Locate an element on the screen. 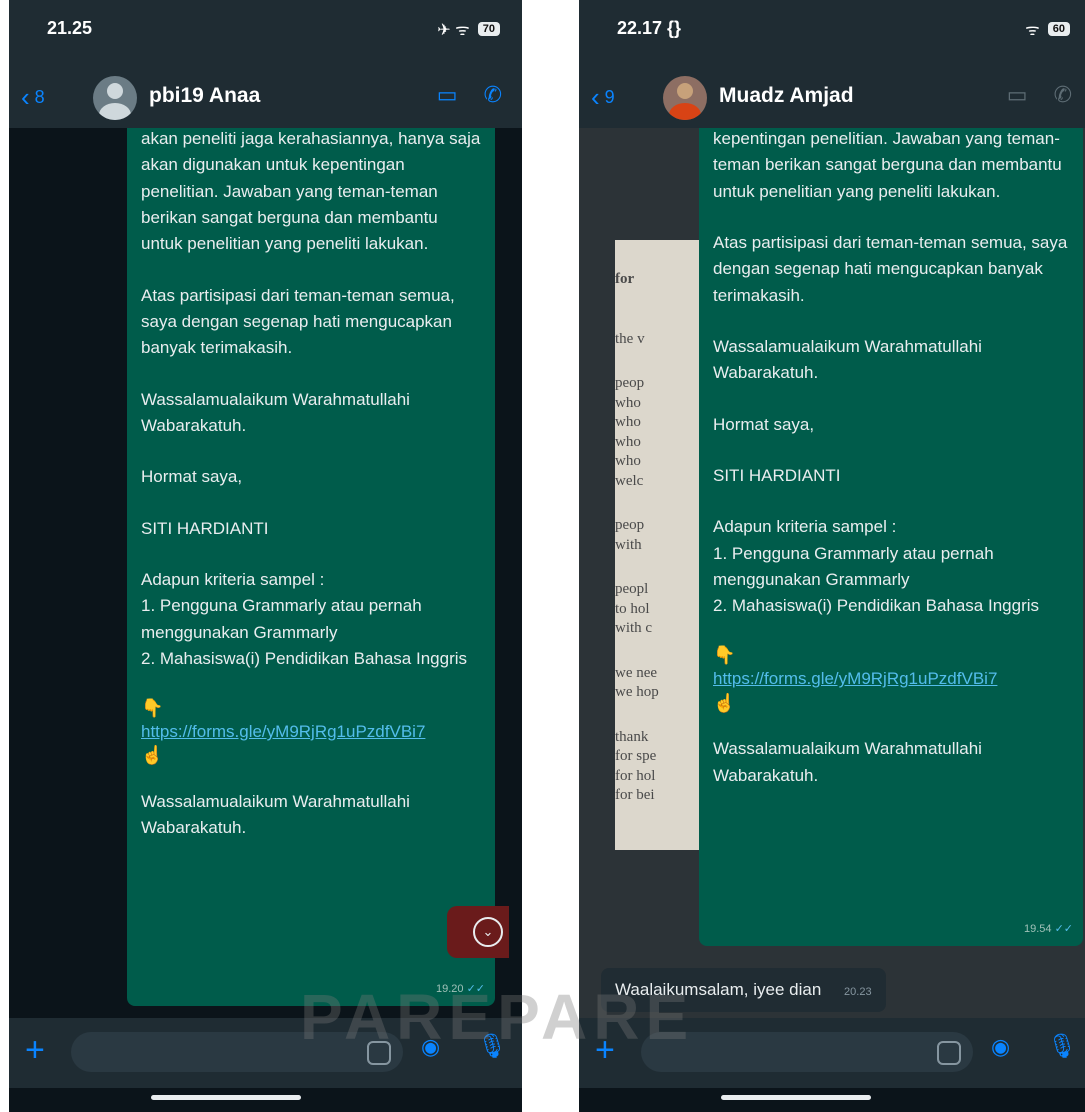 Image resolution: width=1085 pixels, height=1112 pixels. back-button: ‹ 9 is located at coordinates (603, 97).